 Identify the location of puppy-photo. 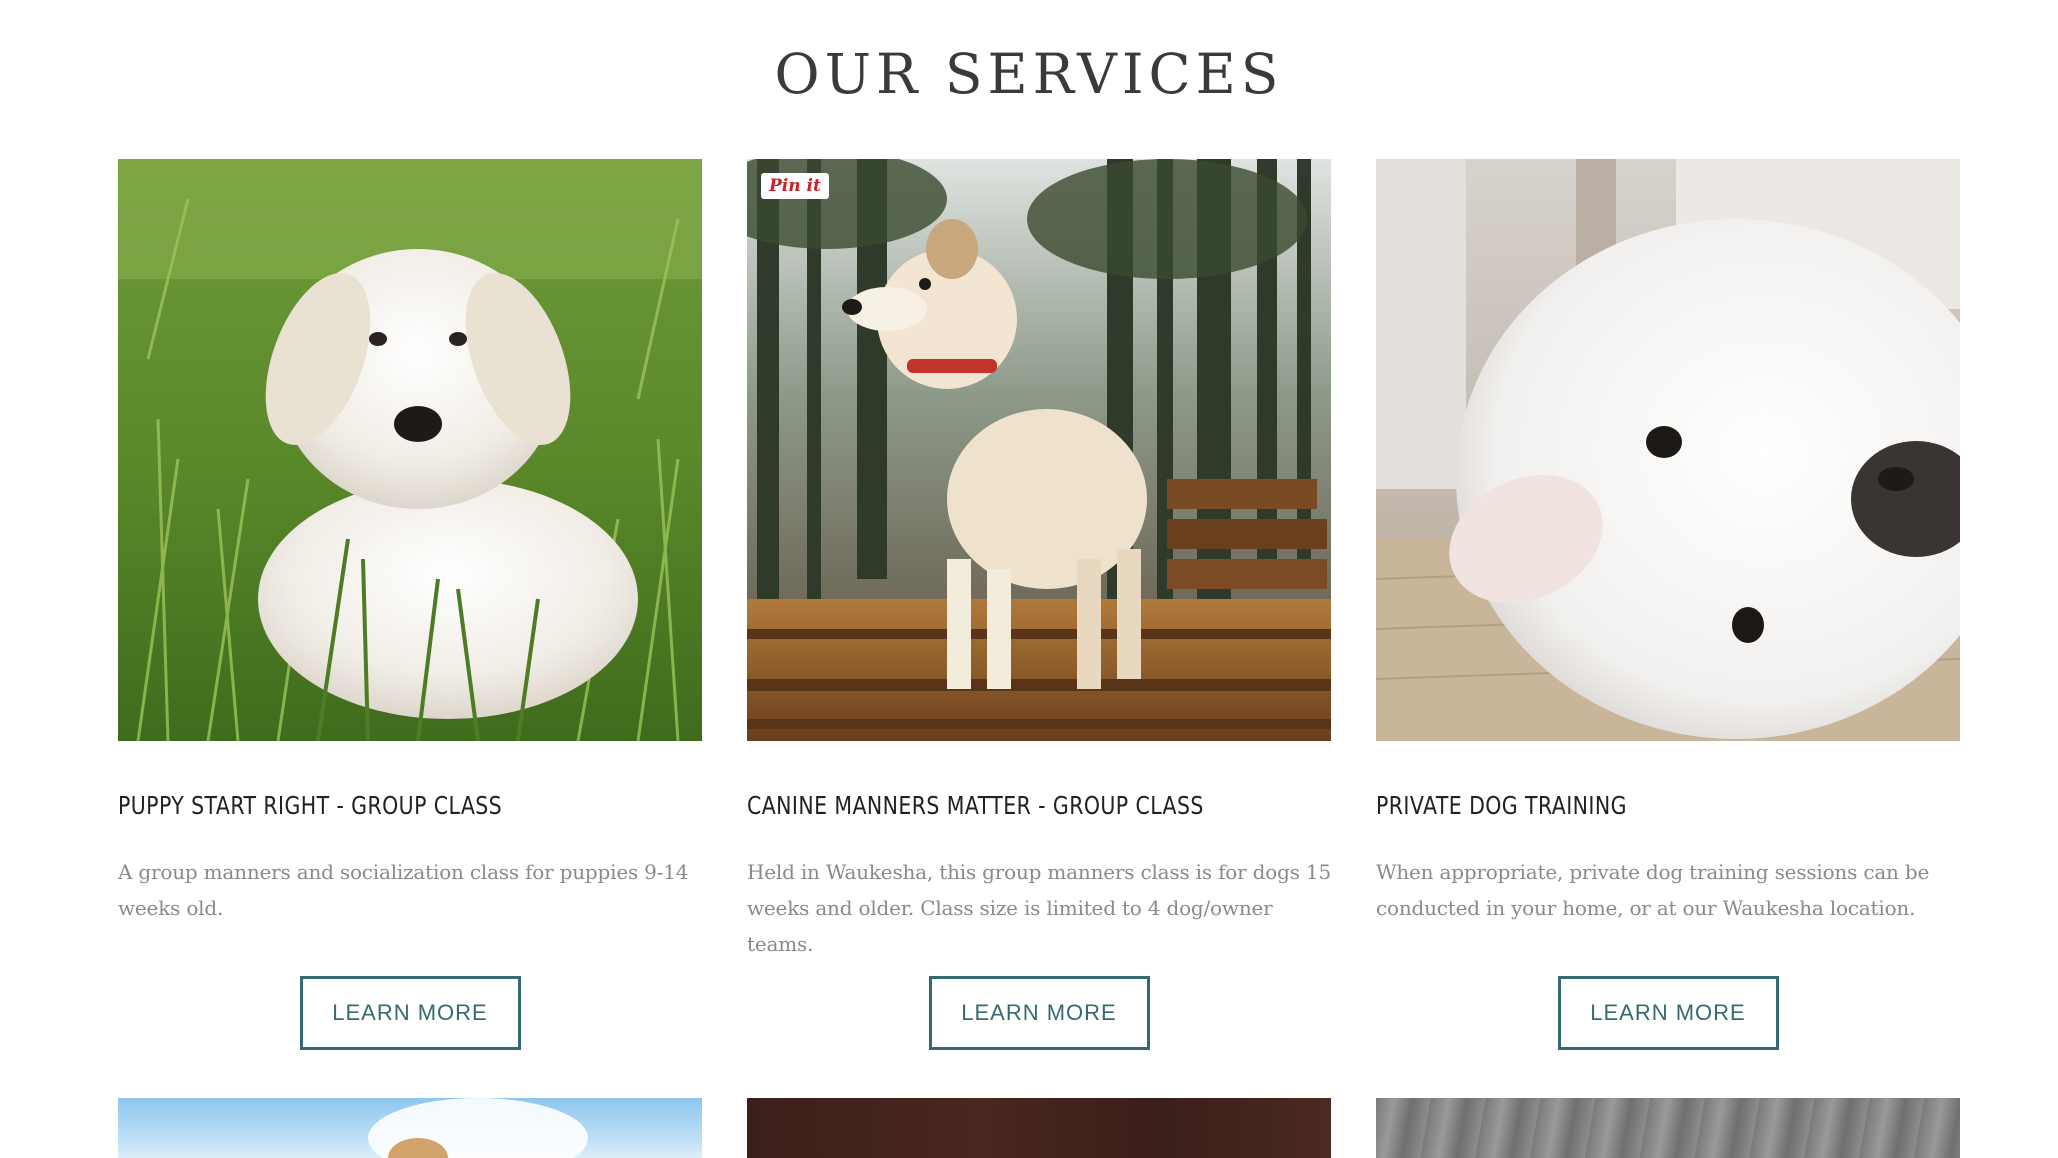
(410, 450).